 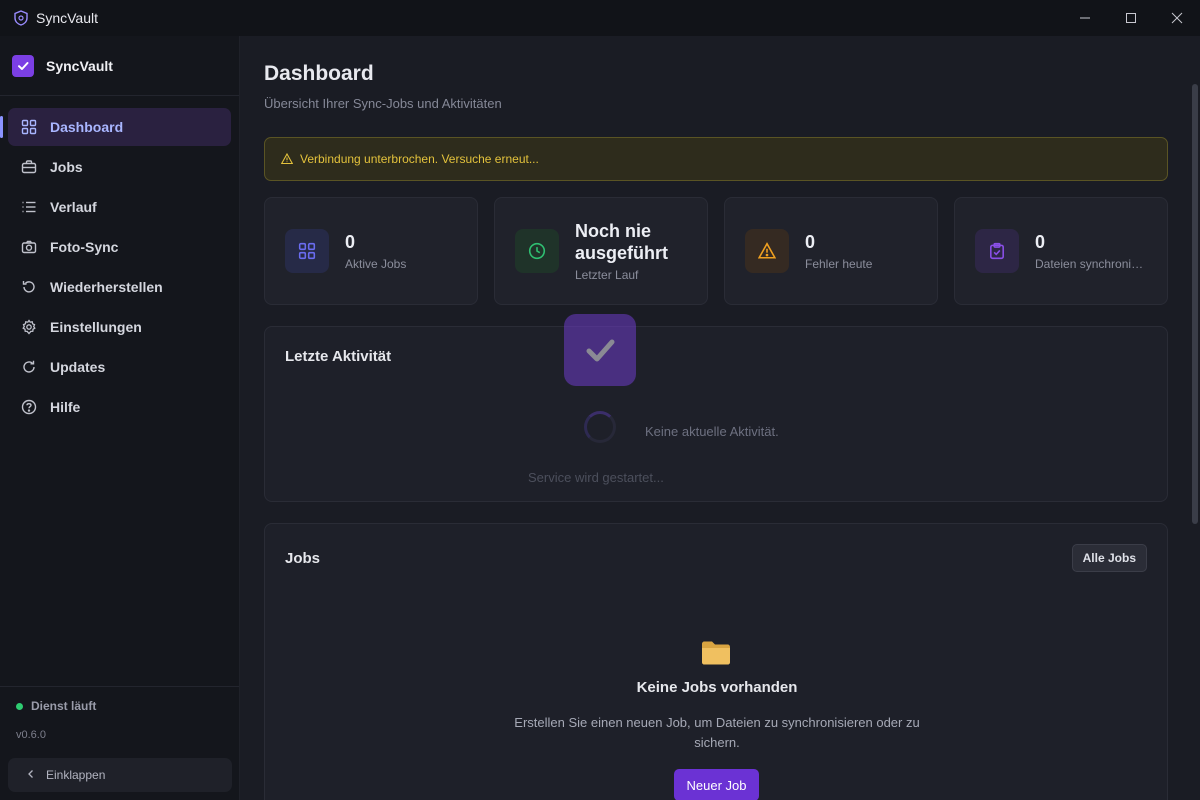 I want to click on window-title: SyncVault, so click(x=67, y=18).